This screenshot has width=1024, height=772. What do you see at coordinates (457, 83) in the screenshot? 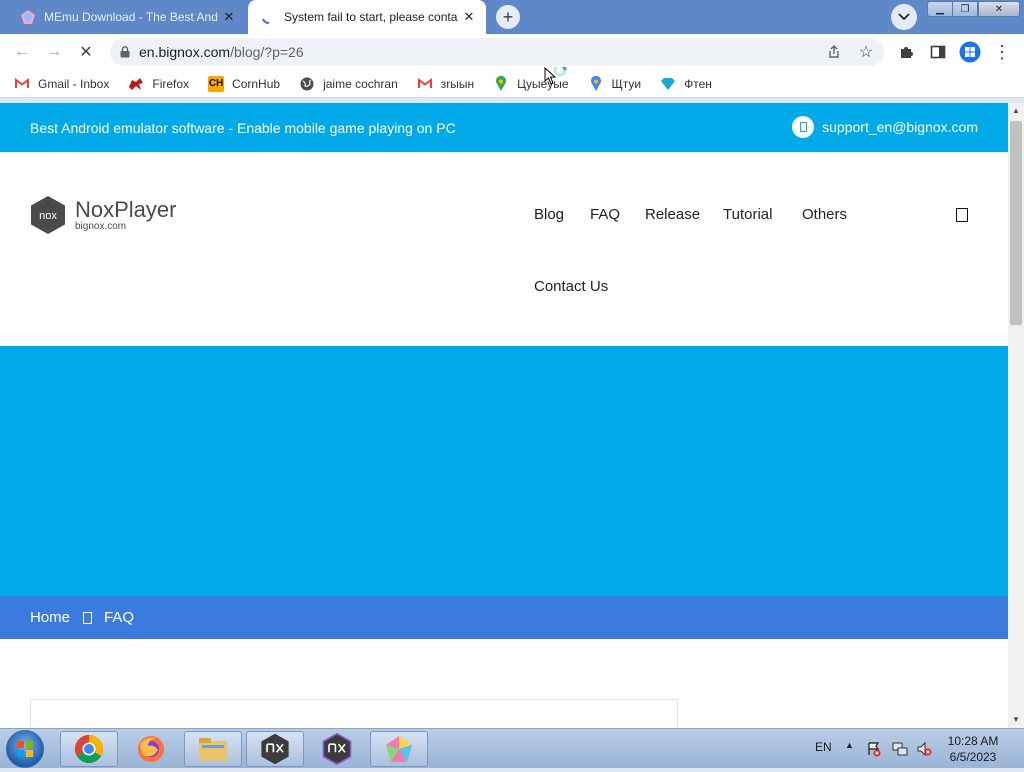
I see `bookmark-label: зrыын` at bounding box center [457, 83].